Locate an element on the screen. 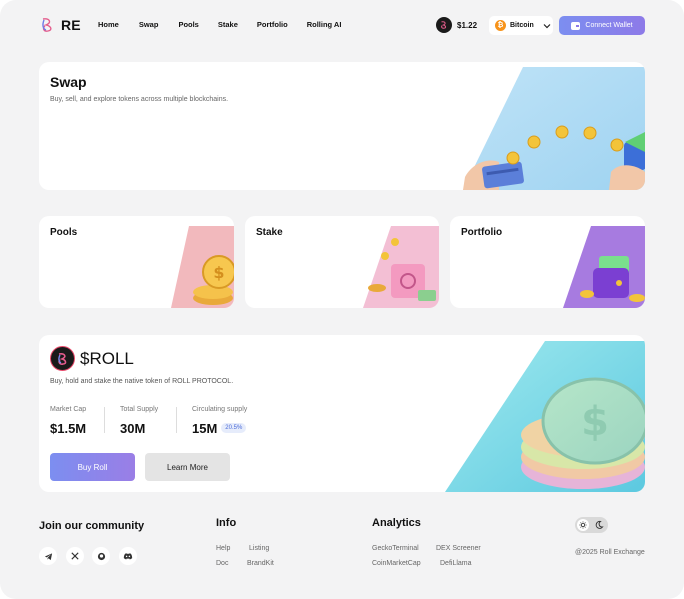  roll-coin-illustration: $ is located at coordinates (545, 416).